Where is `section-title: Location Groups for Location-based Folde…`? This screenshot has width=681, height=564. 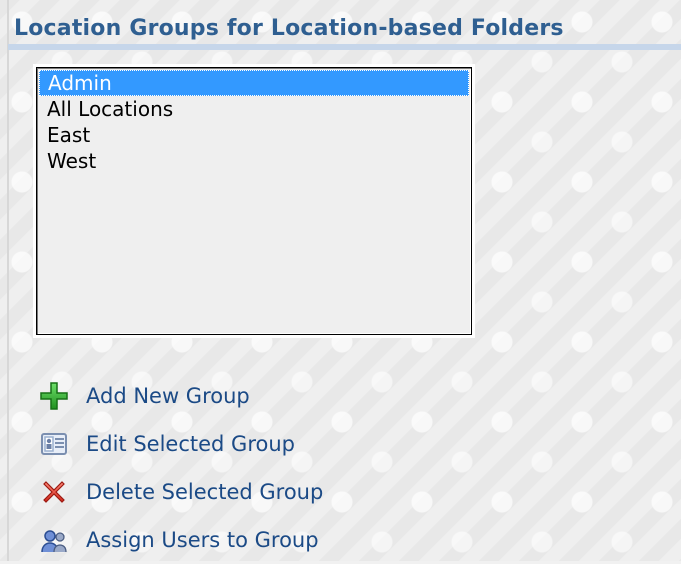 section-title: Location Groups for Location-based Folde… is located at coordinates (289, 28).